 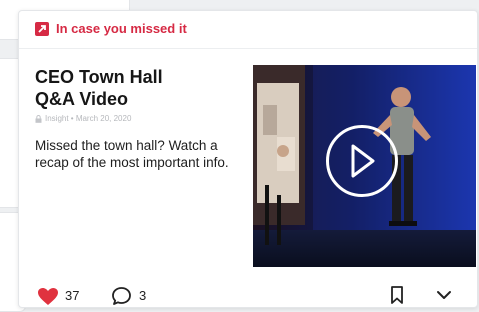 I want to click on play-icon, so click(x=363, y=161).